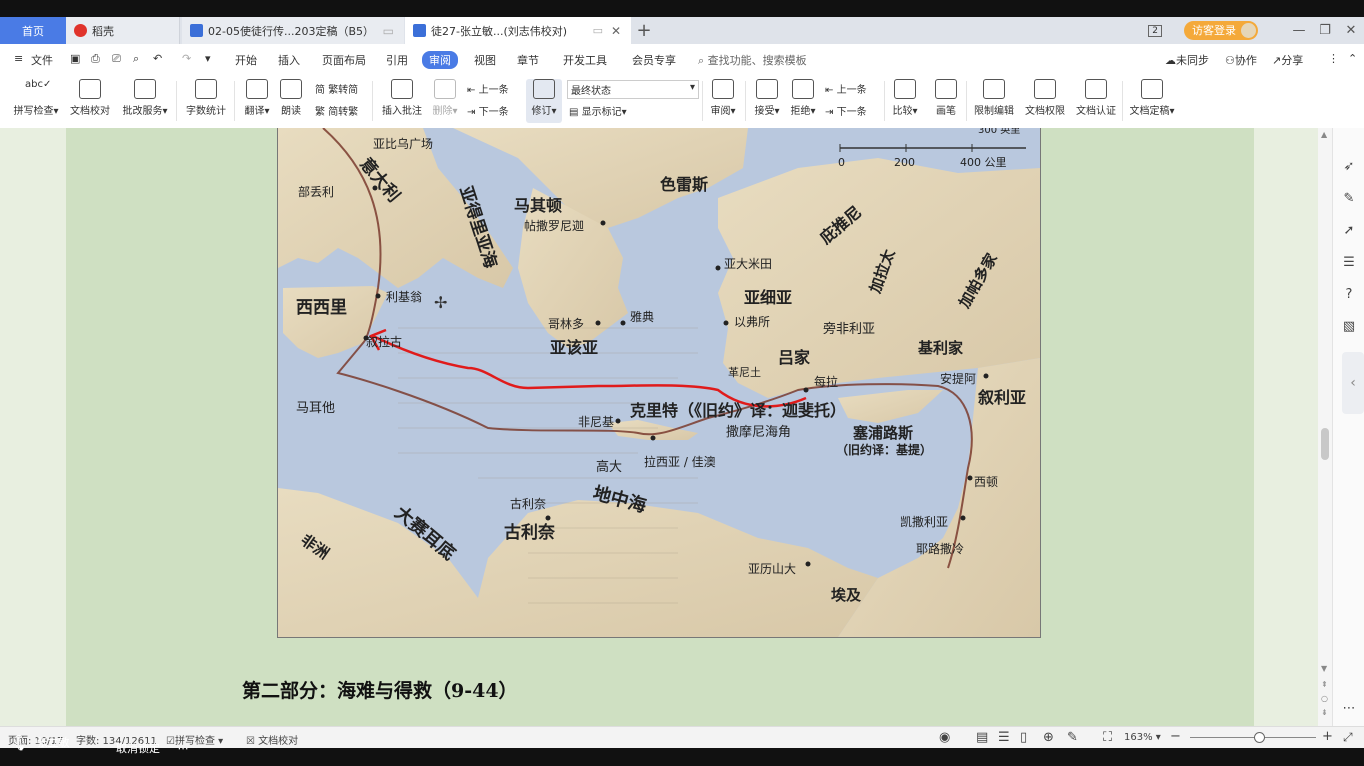 This screenshot has height=766, width=1364. What do you see at coordinates (905, 98) in the screenshot?
I see `compare-button: 比较▾` at bounding box center [905, 98].